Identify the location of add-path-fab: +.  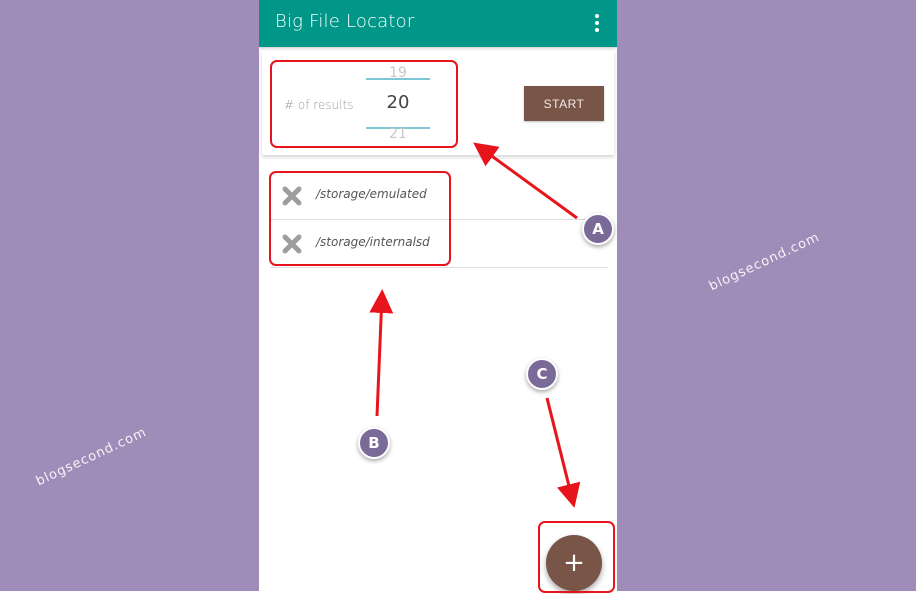
(574, 563).